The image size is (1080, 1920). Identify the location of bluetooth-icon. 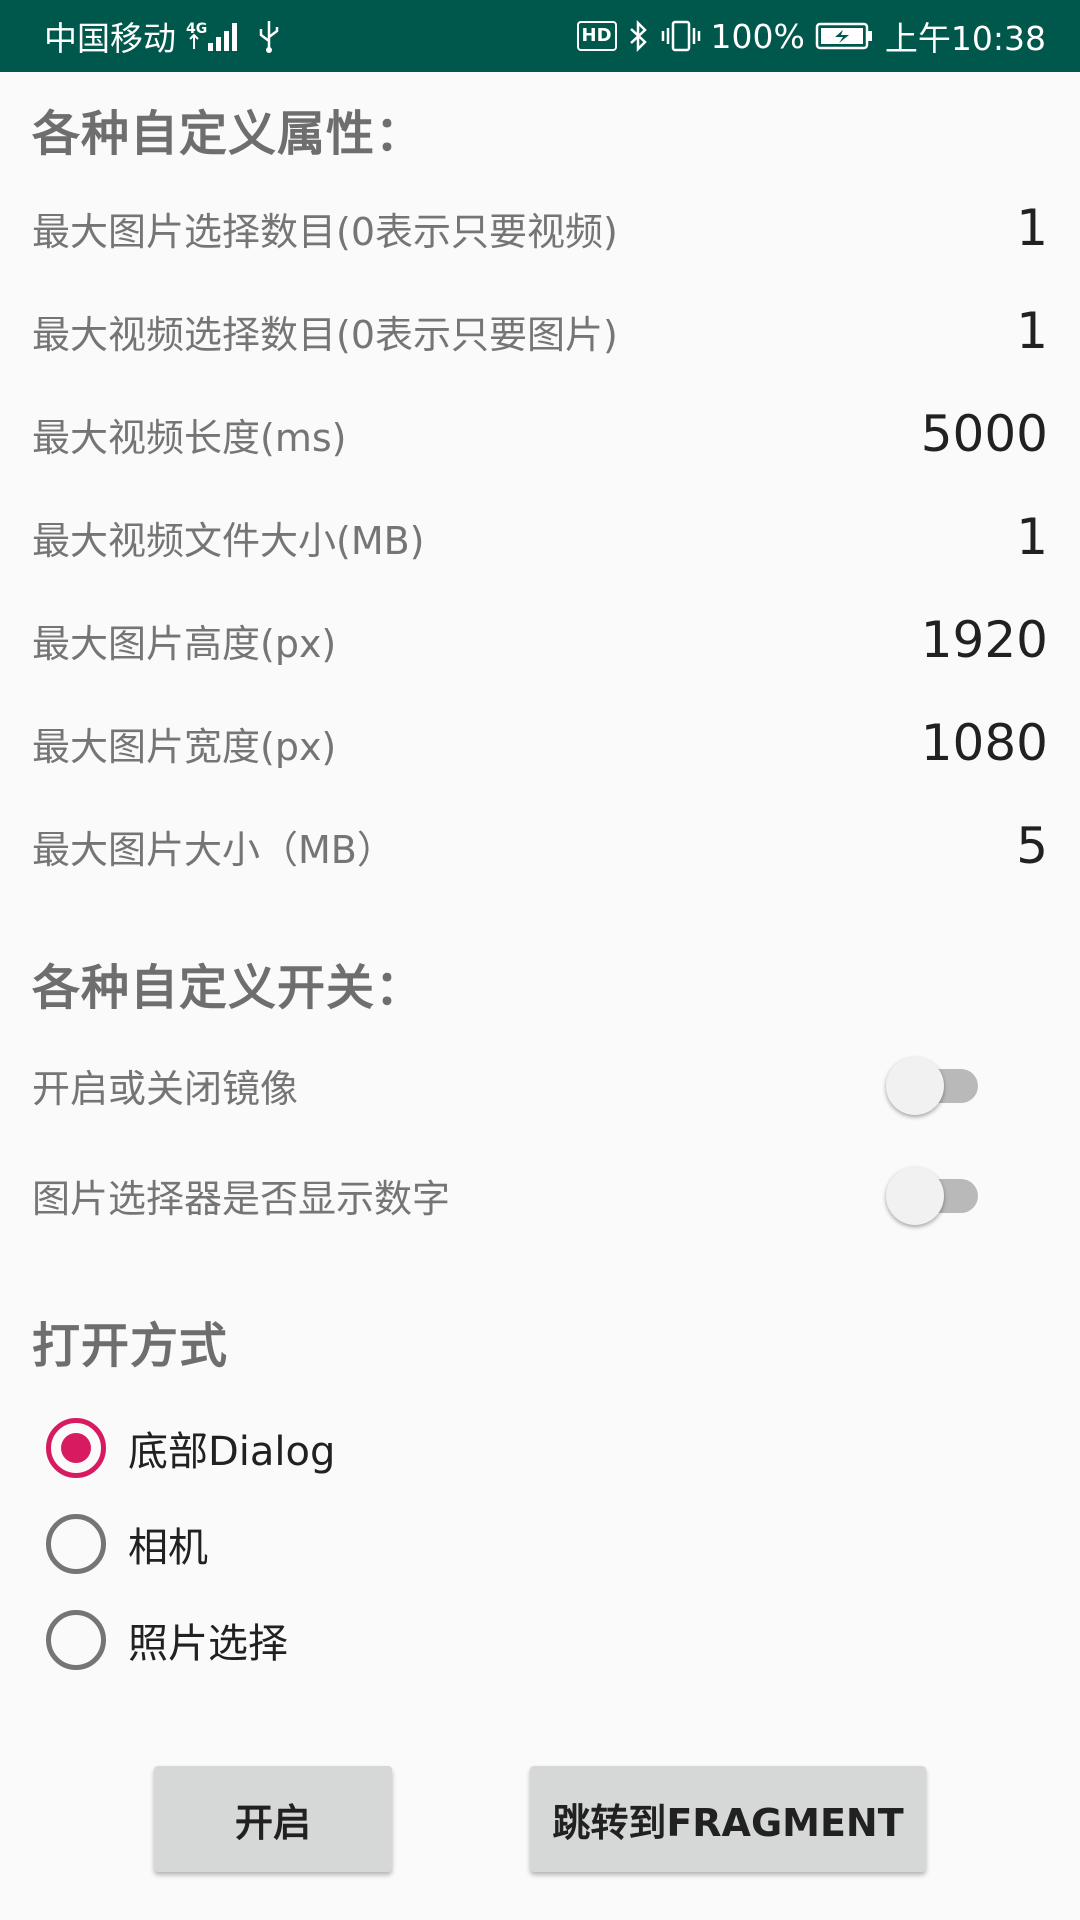
(639, 36).